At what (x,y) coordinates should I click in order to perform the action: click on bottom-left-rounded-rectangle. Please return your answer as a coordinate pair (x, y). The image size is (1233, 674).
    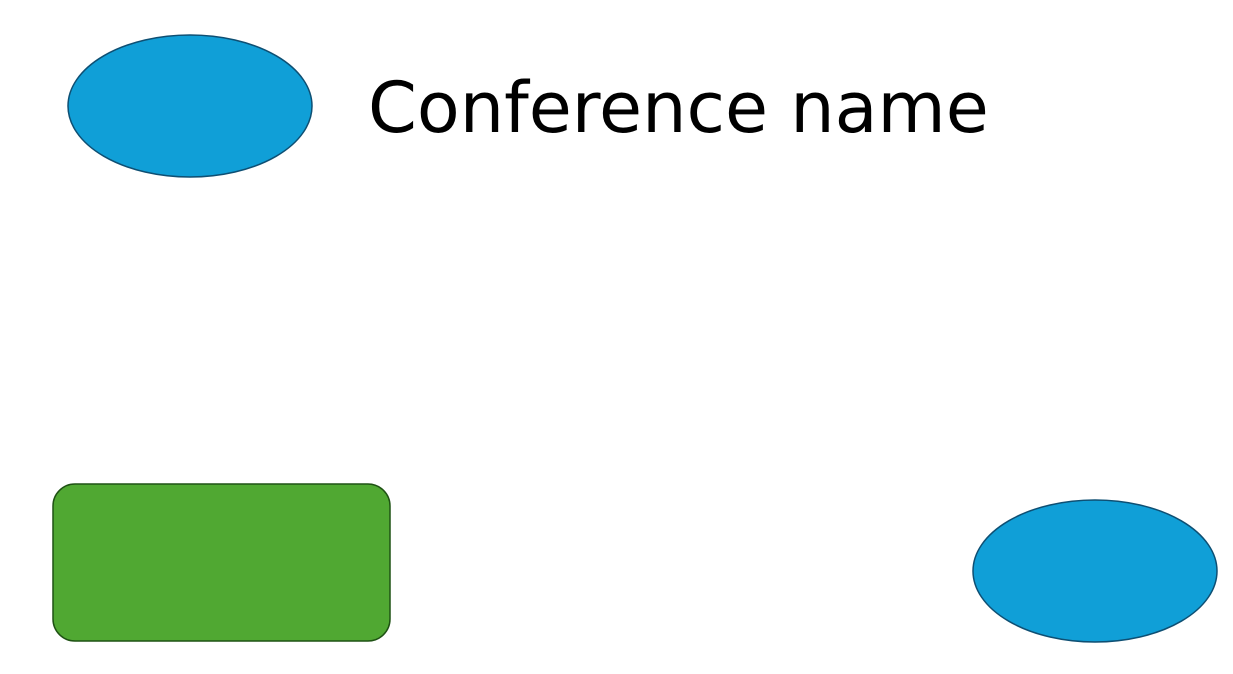
    Looking at the image, I should click on (221, 562).